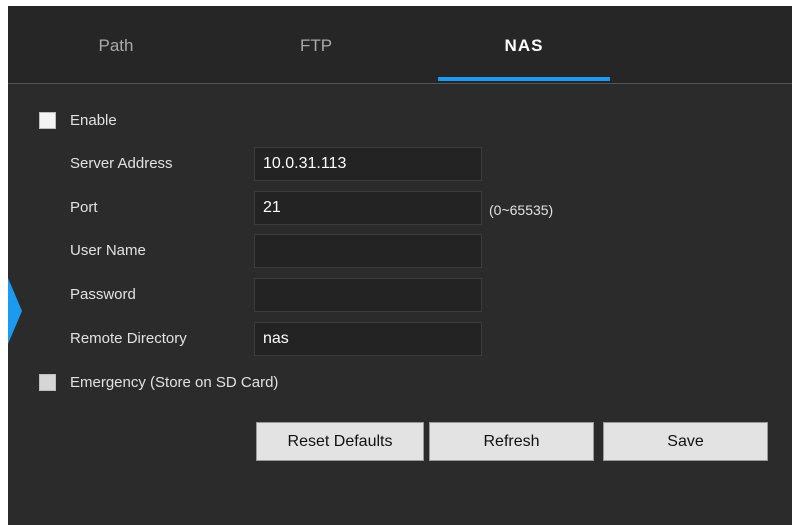 The width and height of the screenshot is (792, 525). I want to click on emergency-checkbox, so click(47, 382).